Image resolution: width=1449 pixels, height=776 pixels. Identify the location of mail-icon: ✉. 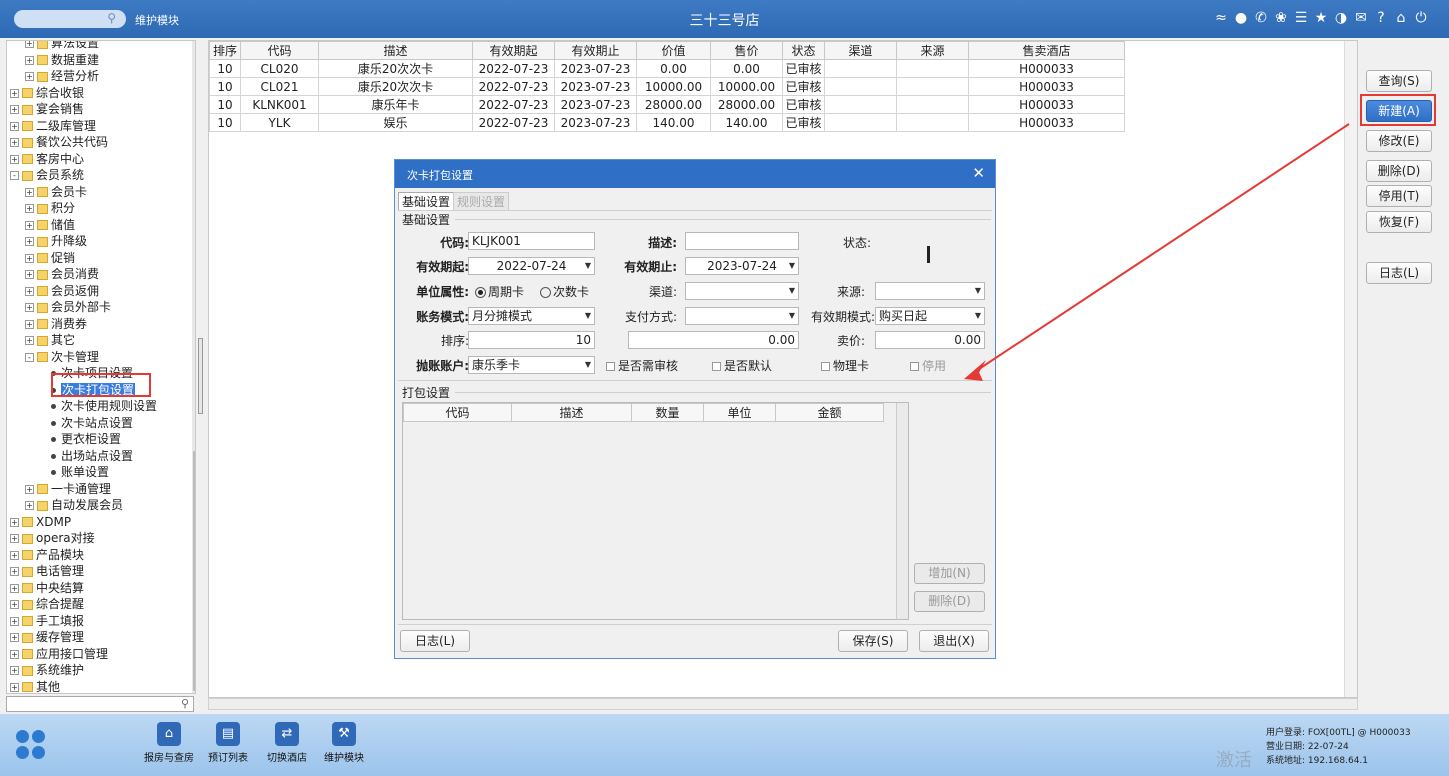
(1361, 18).